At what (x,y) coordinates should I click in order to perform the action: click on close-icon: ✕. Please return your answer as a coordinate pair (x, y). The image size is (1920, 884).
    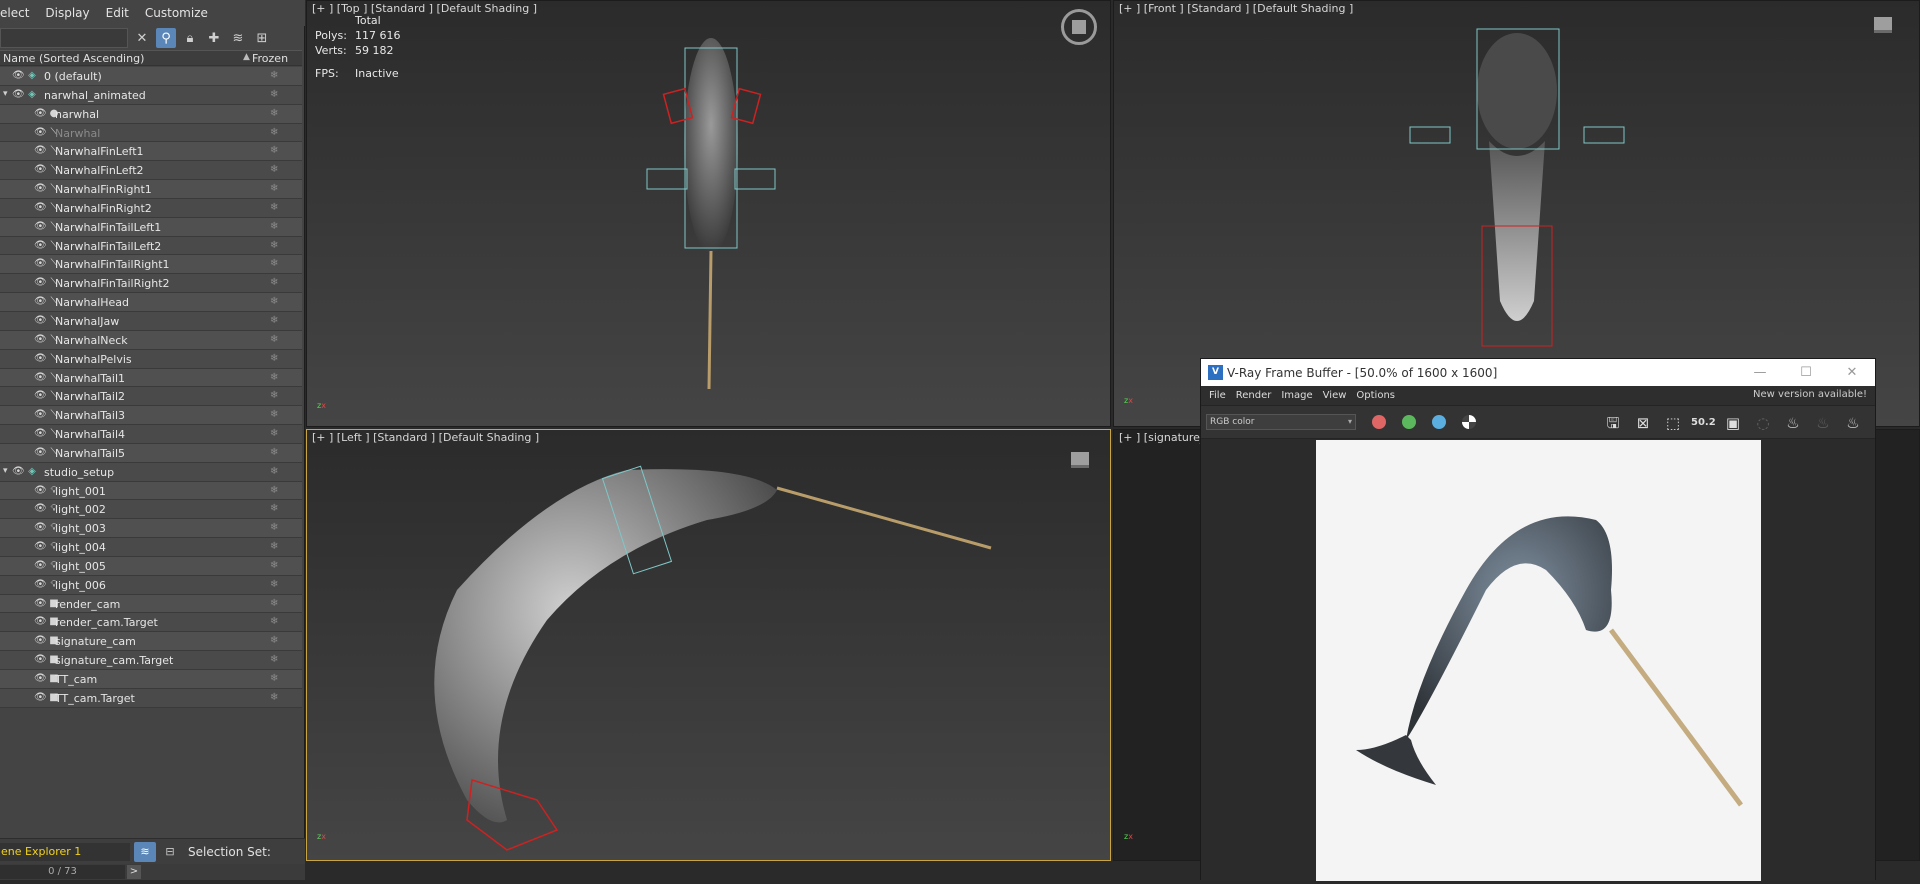
    Looking at the image, I should click on (1852, 372).